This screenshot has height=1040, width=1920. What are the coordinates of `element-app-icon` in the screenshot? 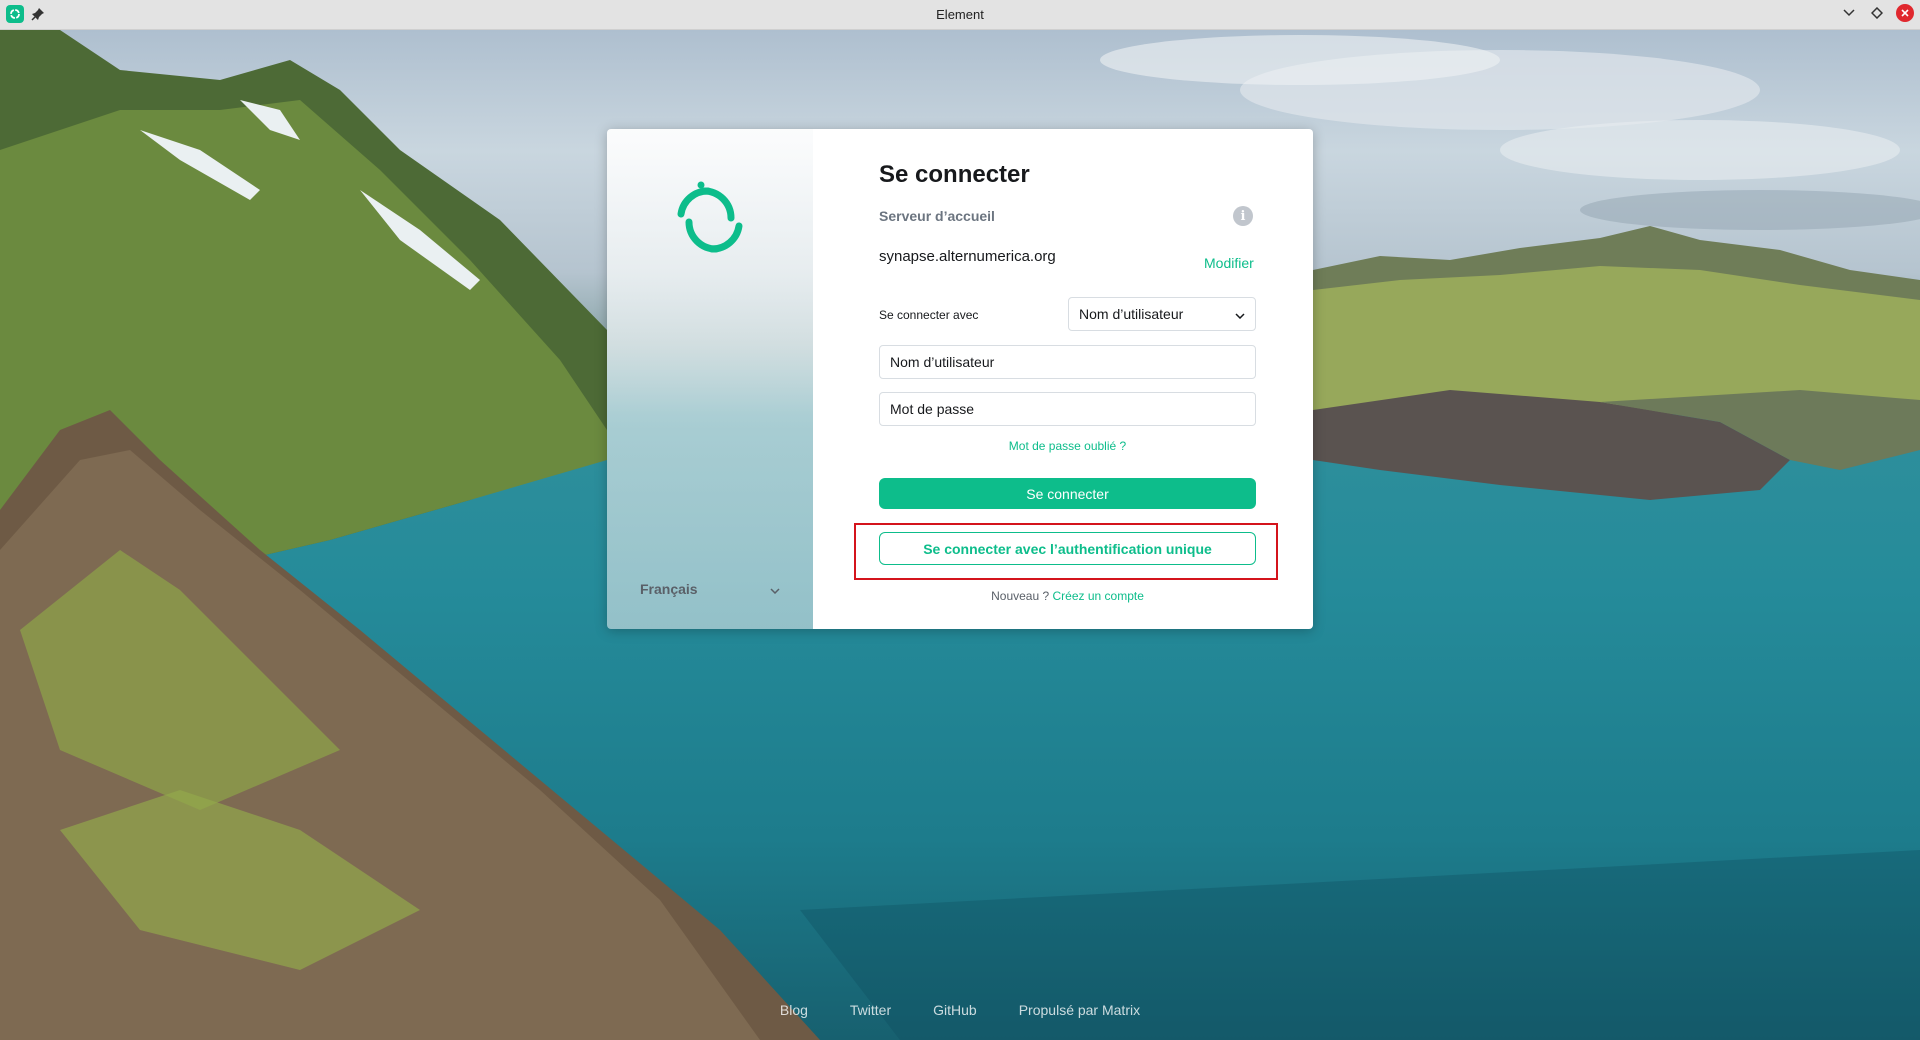 It's located at (15, 14).